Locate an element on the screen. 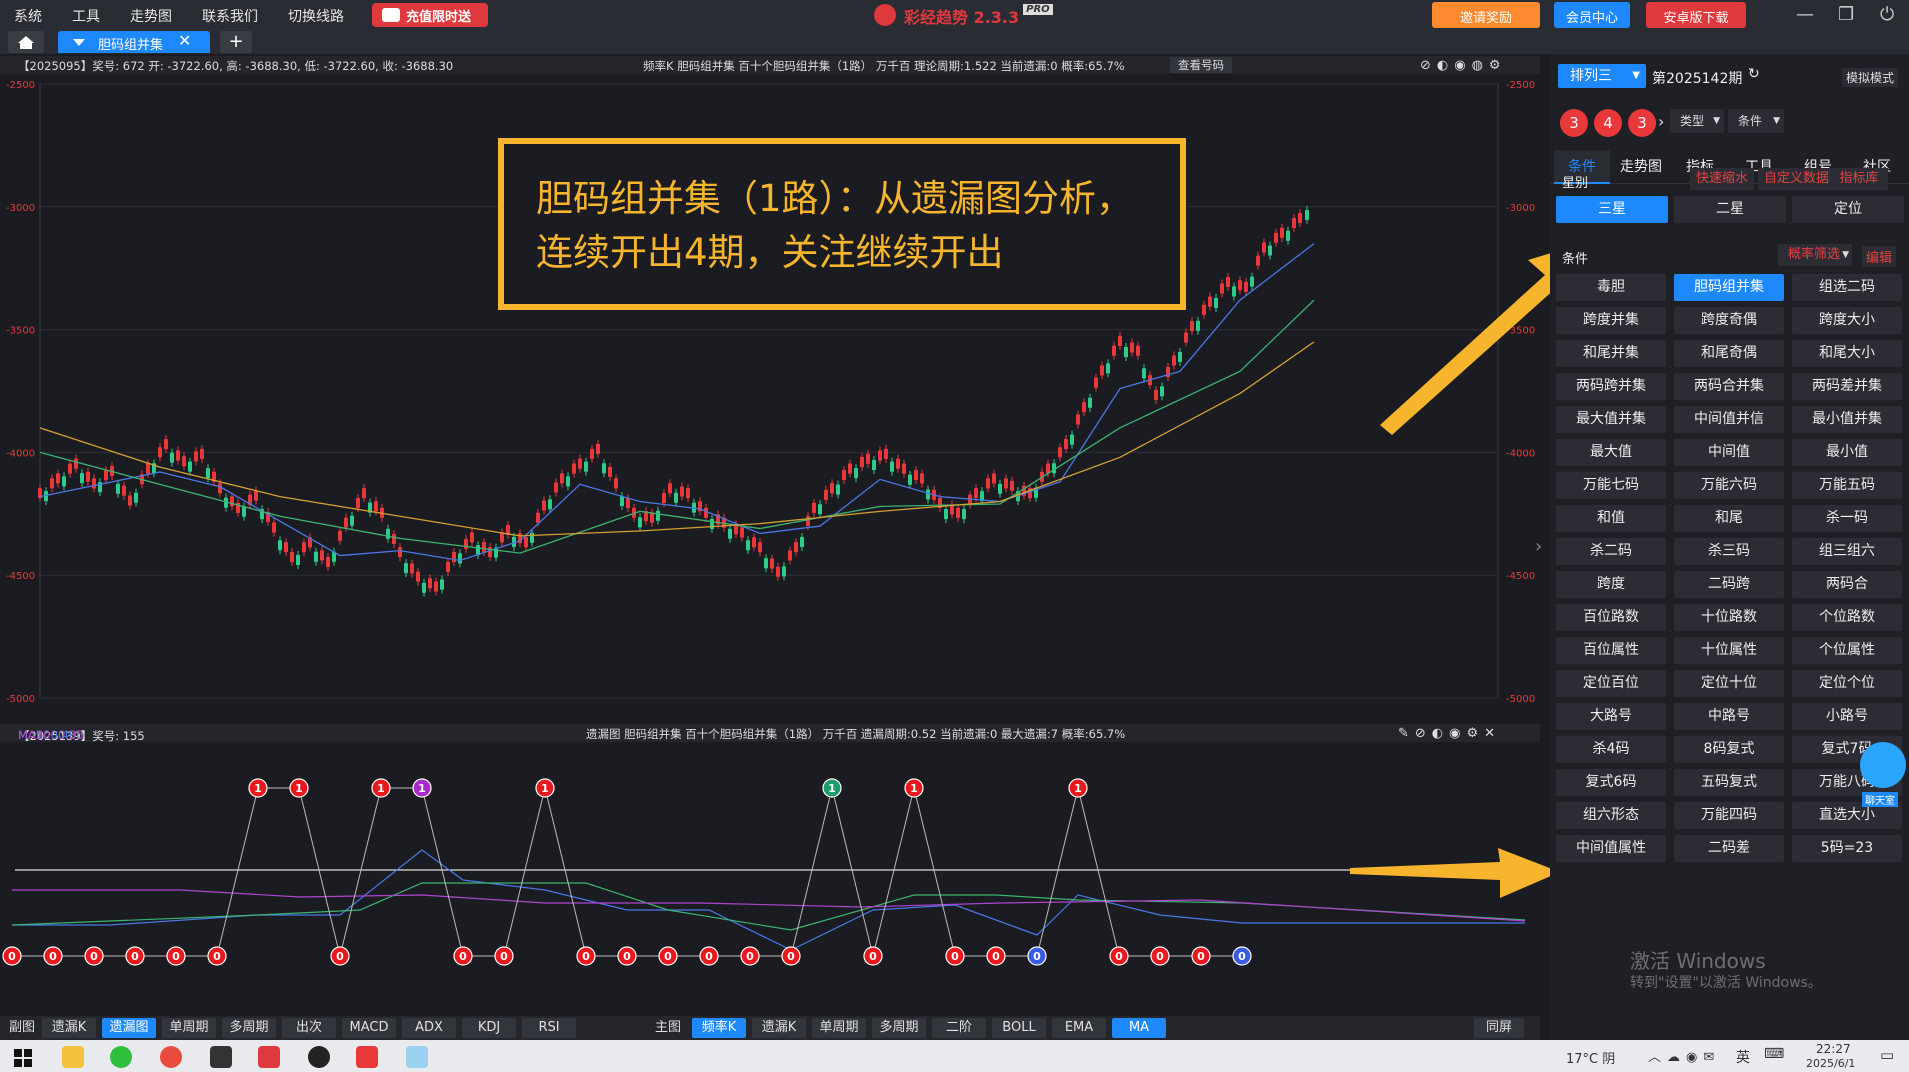  member-button: 会员中心 is located at coordinates (1592, 15).